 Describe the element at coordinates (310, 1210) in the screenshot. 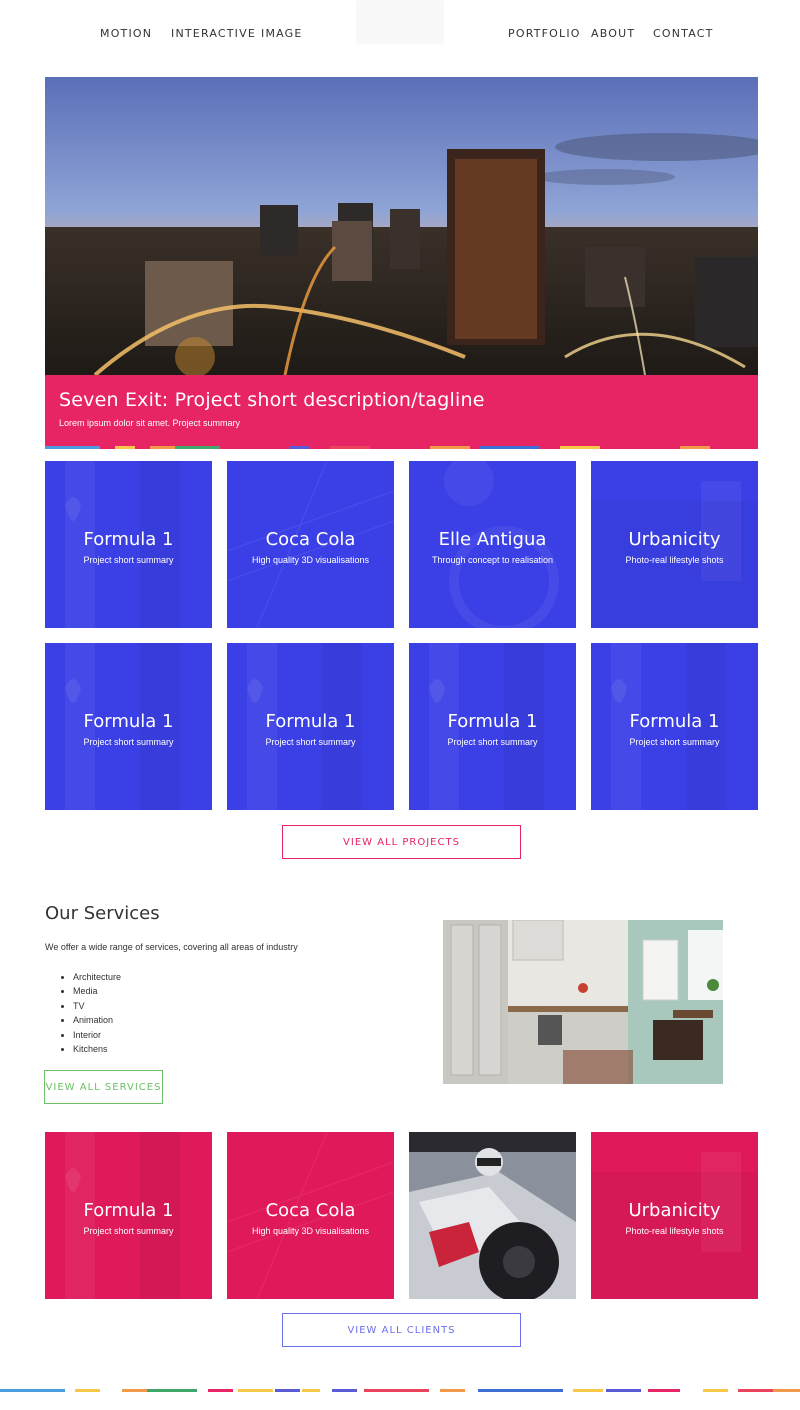

I see `client-title: Coca Cola` at that location.